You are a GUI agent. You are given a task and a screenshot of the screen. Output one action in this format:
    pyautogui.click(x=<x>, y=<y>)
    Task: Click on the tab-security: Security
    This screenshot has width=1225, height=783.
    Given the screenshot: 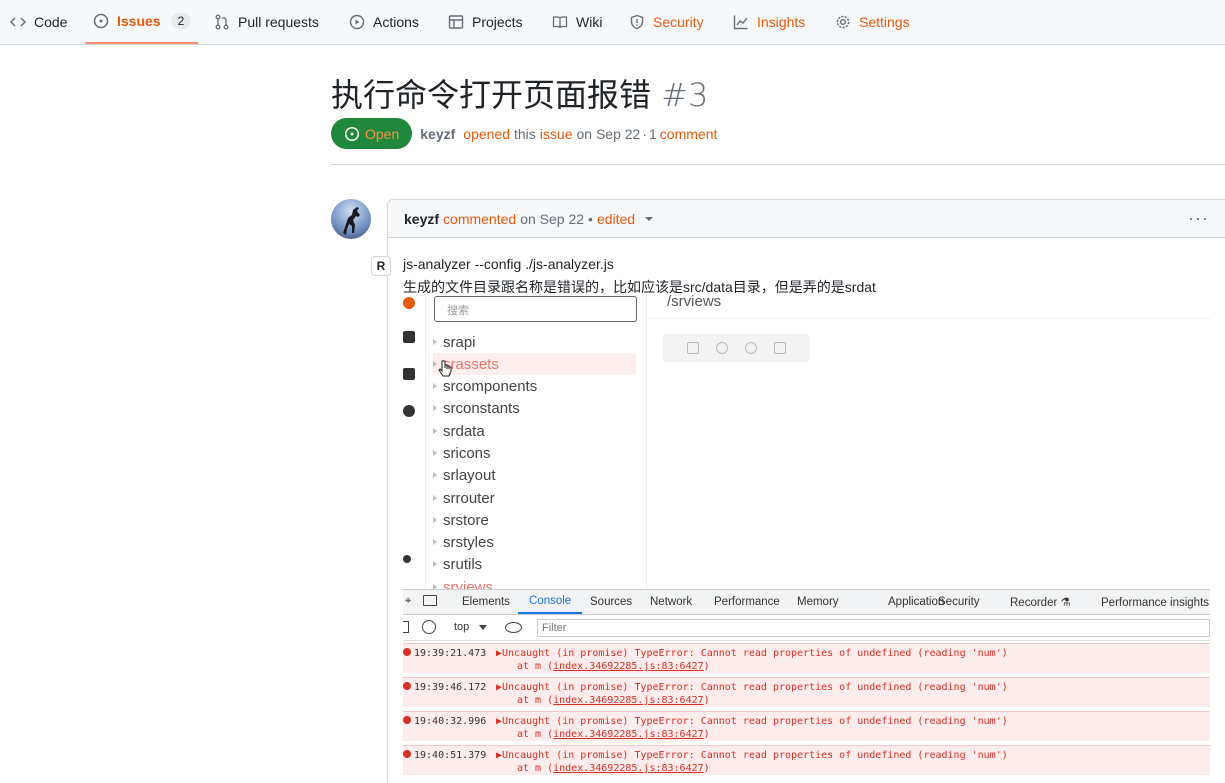 What is the action you would take?
    pyautogui.click(x=666, y=22)
    